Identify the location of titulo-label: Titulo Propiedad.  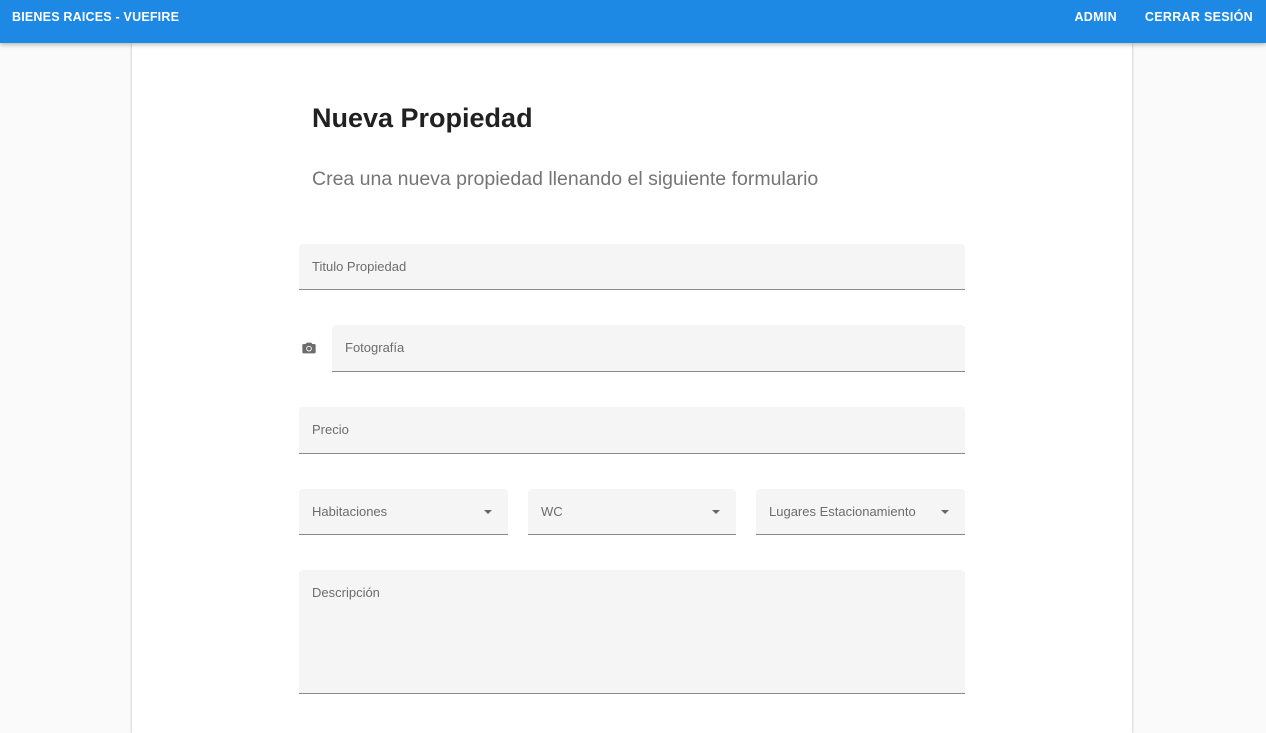
(359, 266).